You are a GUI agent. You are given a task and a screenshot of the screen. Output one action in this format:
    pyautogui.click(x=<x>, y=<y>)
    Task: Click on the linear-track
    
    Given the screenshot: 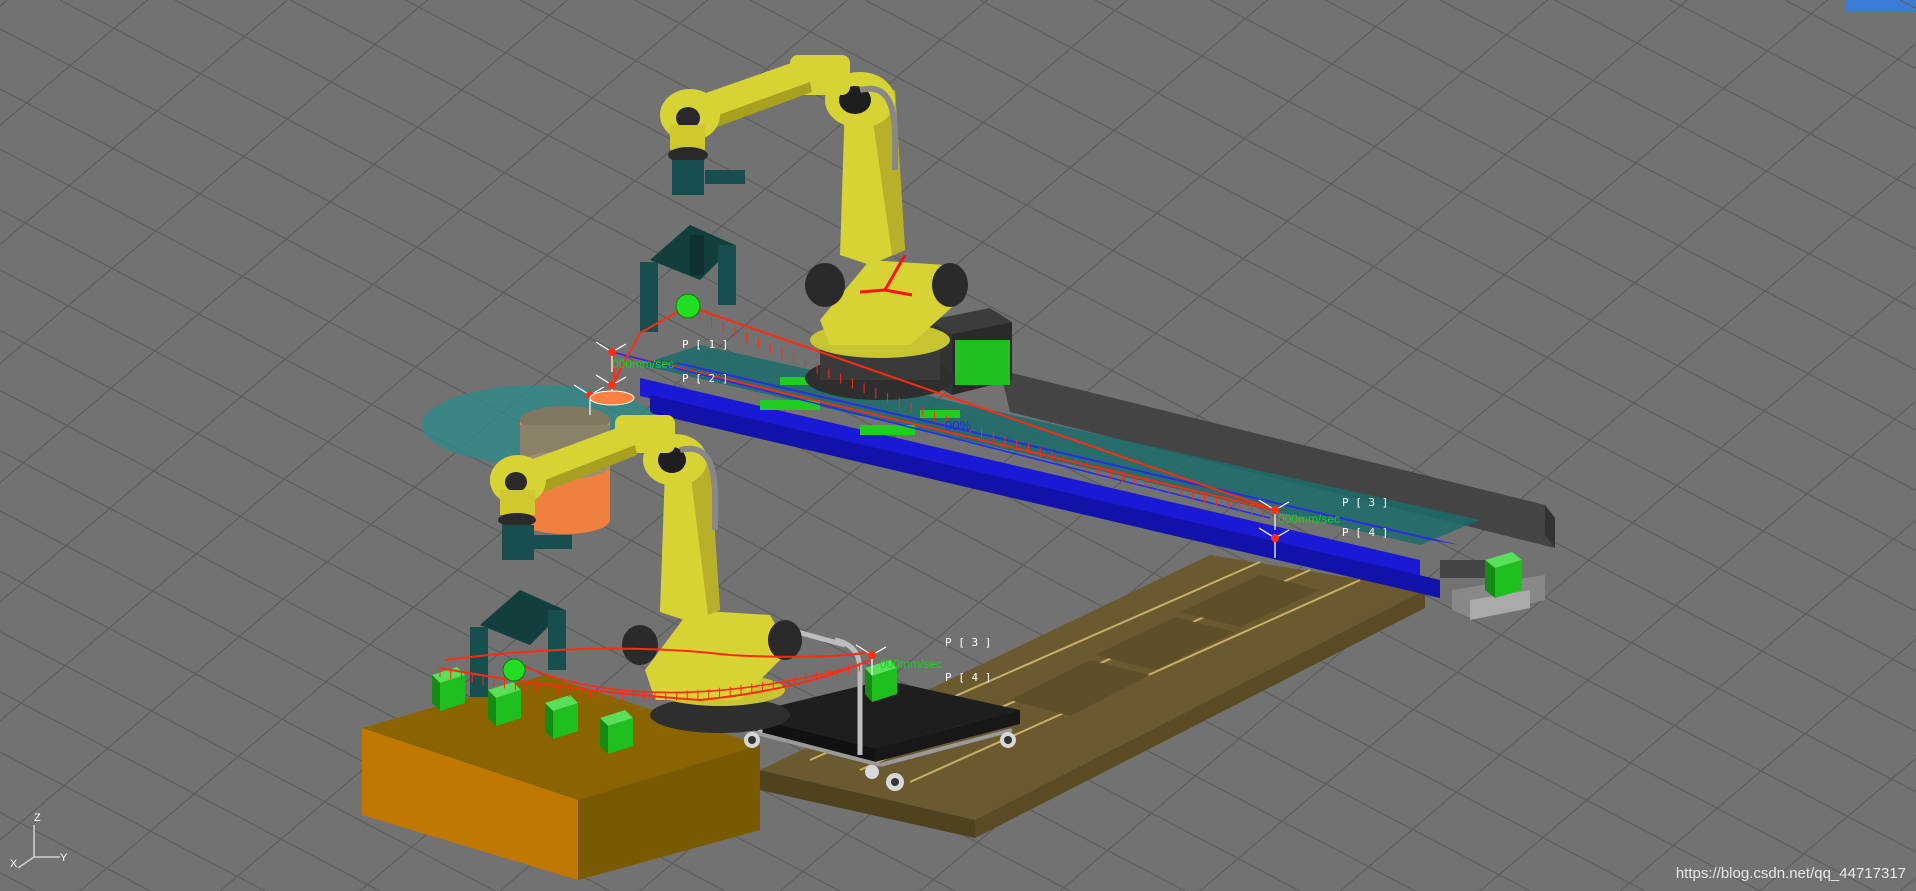 What is the action you would take?
    pyautogui.click(x=1097, y=482)
    